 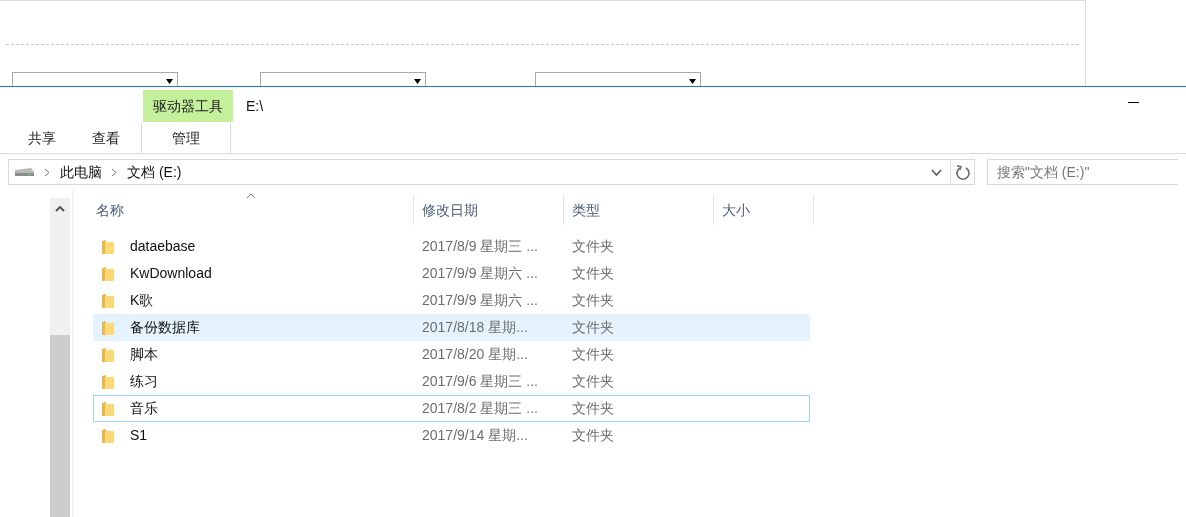 What do you see at coordinates (186, 138) in the screenshot?
I see `ribbon-tab: 管理` at bounding box center [186, 138].